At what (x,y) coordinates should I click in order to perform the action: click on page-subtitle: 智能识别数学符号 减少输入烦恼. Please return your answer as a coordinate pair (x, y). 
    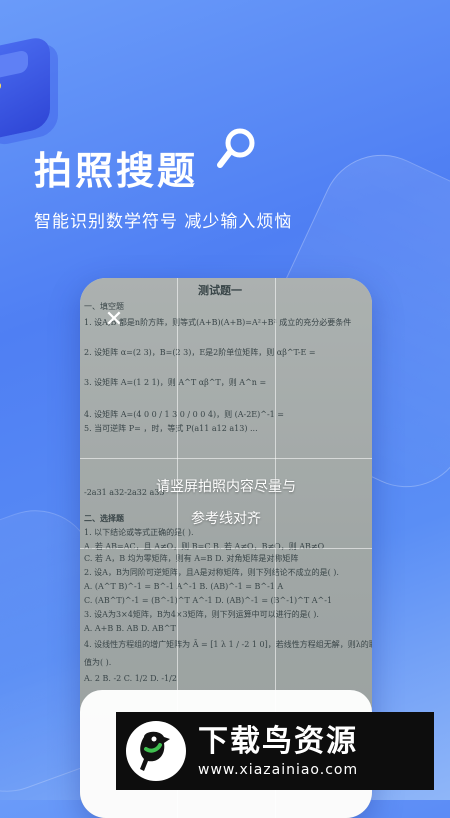
    Looking at the image, I should click on (163, 222).